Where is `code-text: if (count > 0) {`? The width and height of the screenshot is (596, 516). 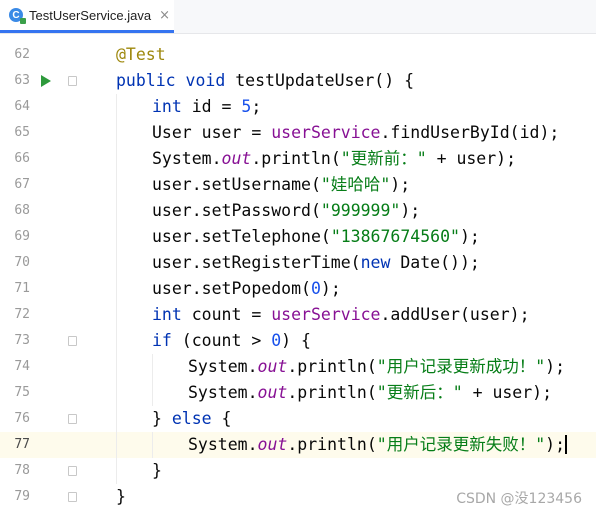 code-text: if (count > 0) { is located at coordinates (231, 341).